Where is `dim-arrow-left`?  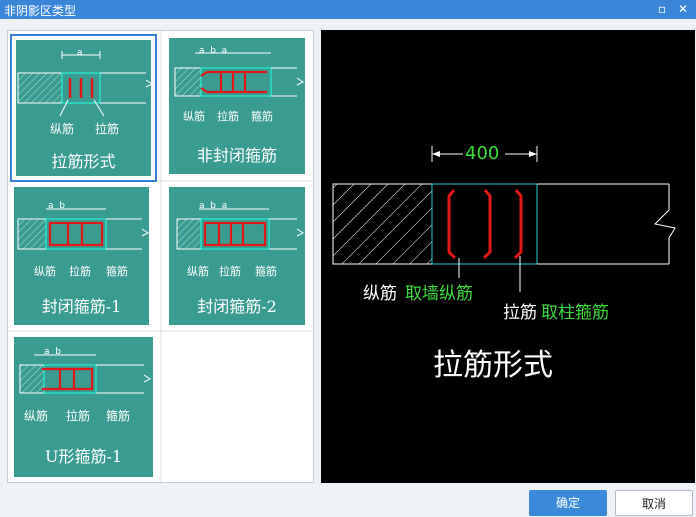
dim-arrow-left is located at coordinates (436, 154).